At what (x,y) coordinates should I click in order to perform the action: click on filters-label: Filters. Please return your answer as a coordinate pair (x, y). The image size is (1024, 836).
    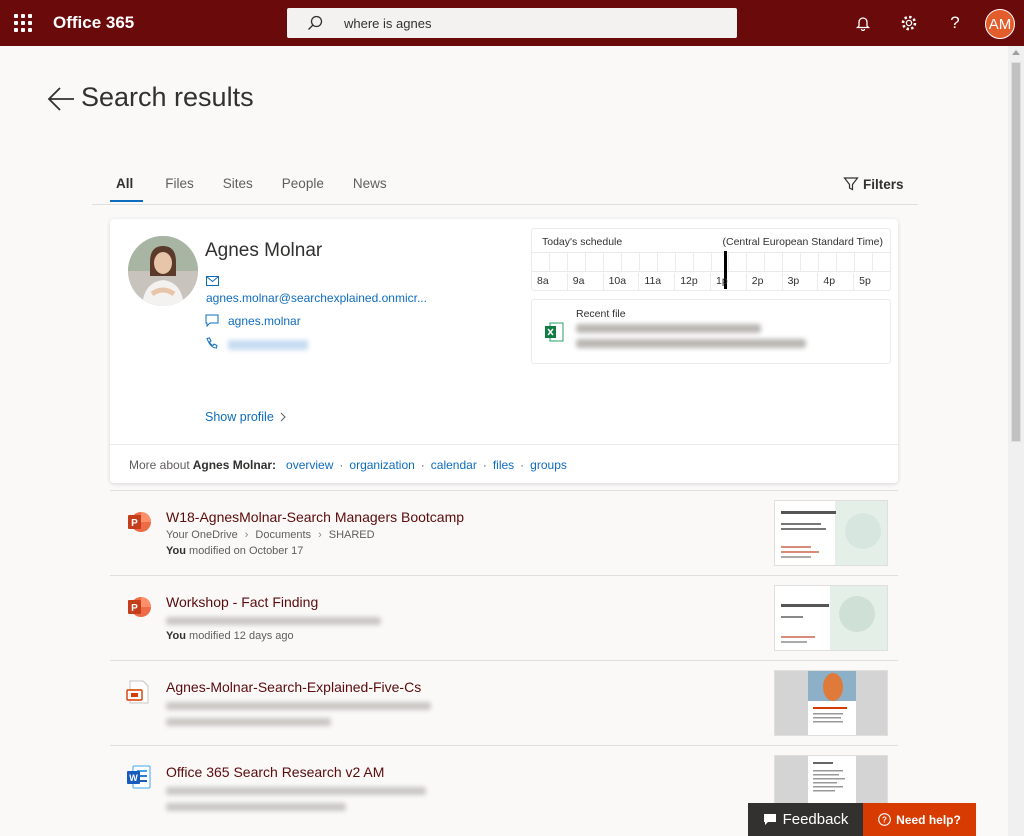
    Looking at the image, I should click on (883, 184).